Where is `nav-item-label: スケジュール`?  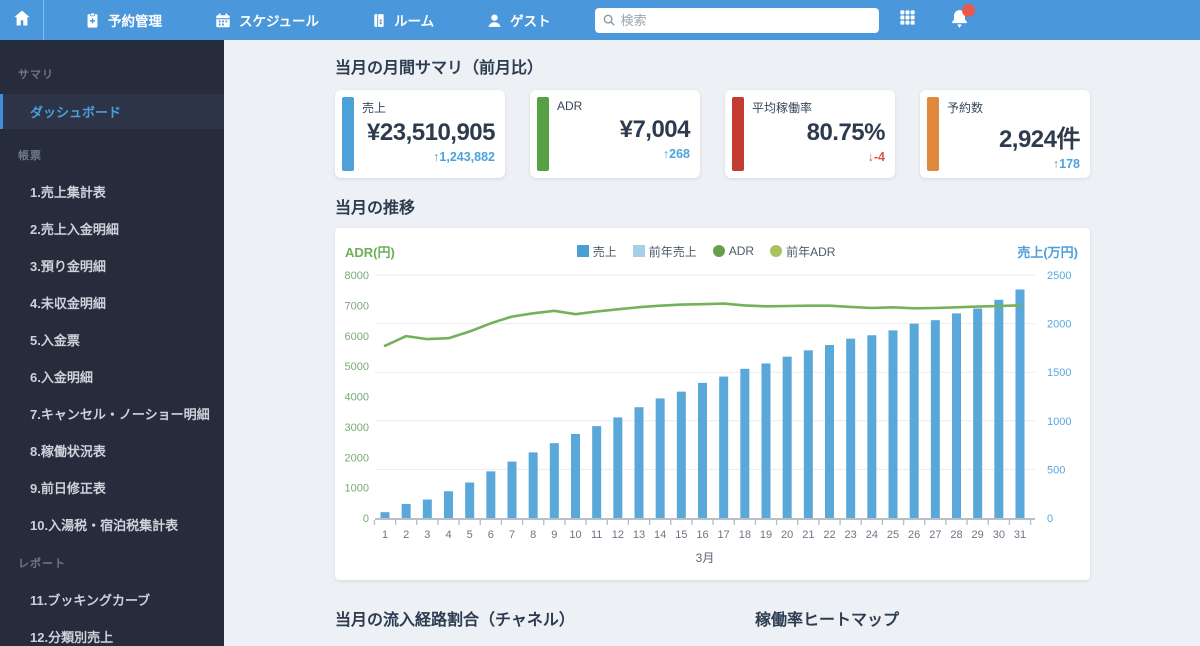
nav-item-label: スケジュール is located at coordinates (279, 21).